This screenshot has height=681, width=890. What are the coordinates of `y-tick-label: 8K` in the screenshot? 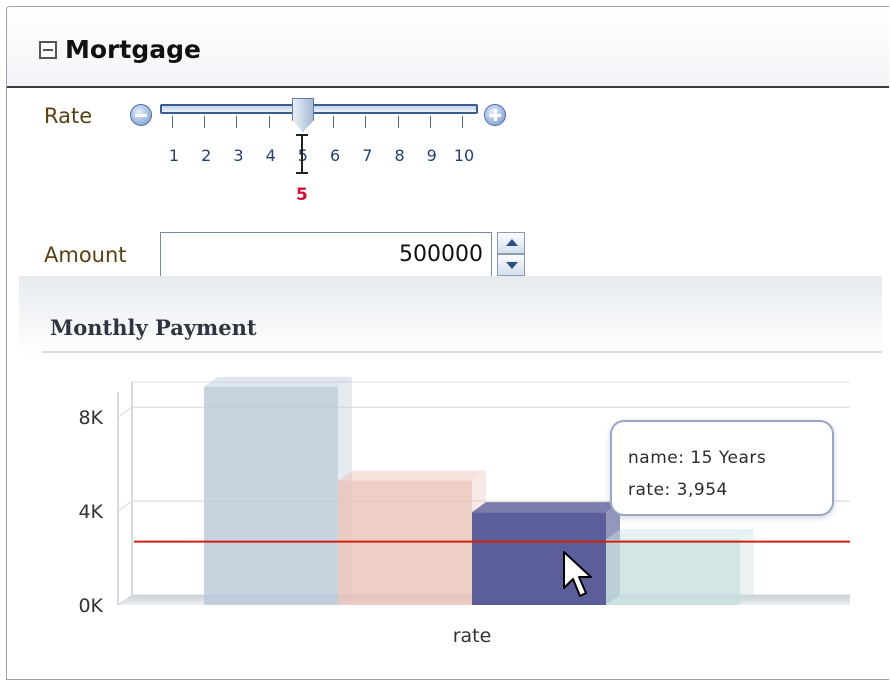 It's located at (90, 418).